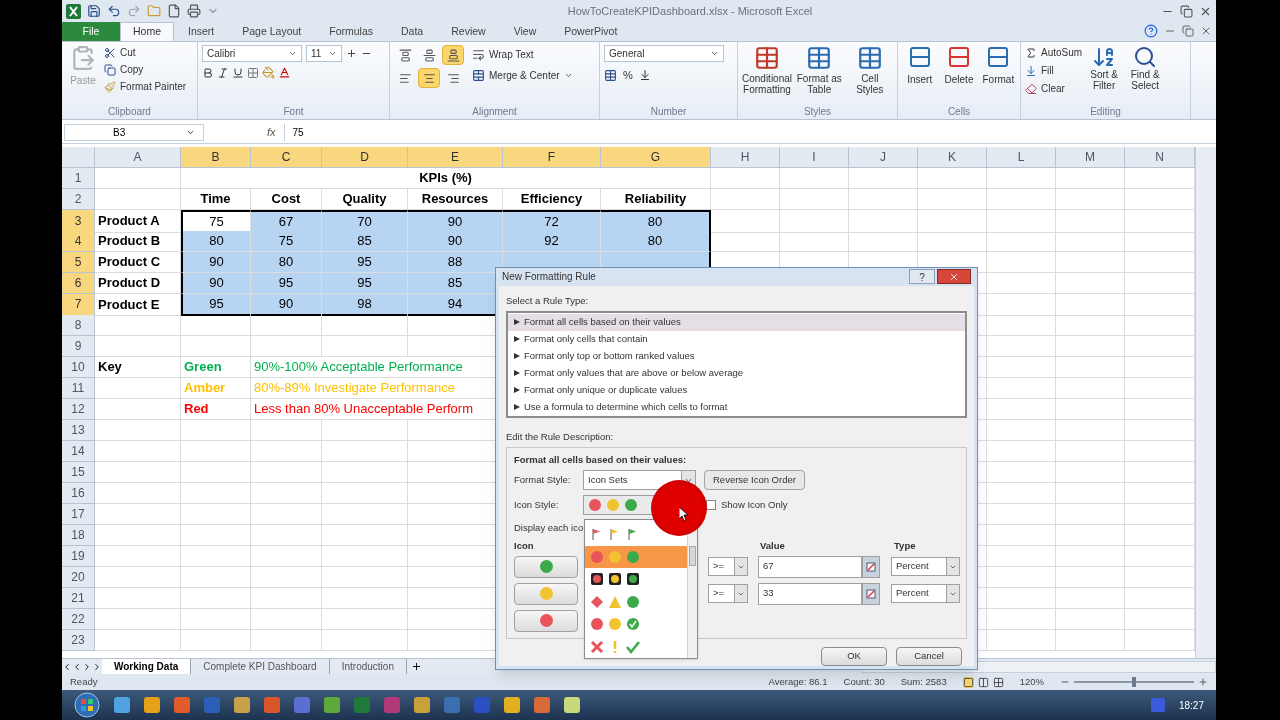 The image size is (1280, 720). What do you see at coordinates (87, 705) in the screenshot?
I see `start-orb-icon` at bounding box center [87, 705].